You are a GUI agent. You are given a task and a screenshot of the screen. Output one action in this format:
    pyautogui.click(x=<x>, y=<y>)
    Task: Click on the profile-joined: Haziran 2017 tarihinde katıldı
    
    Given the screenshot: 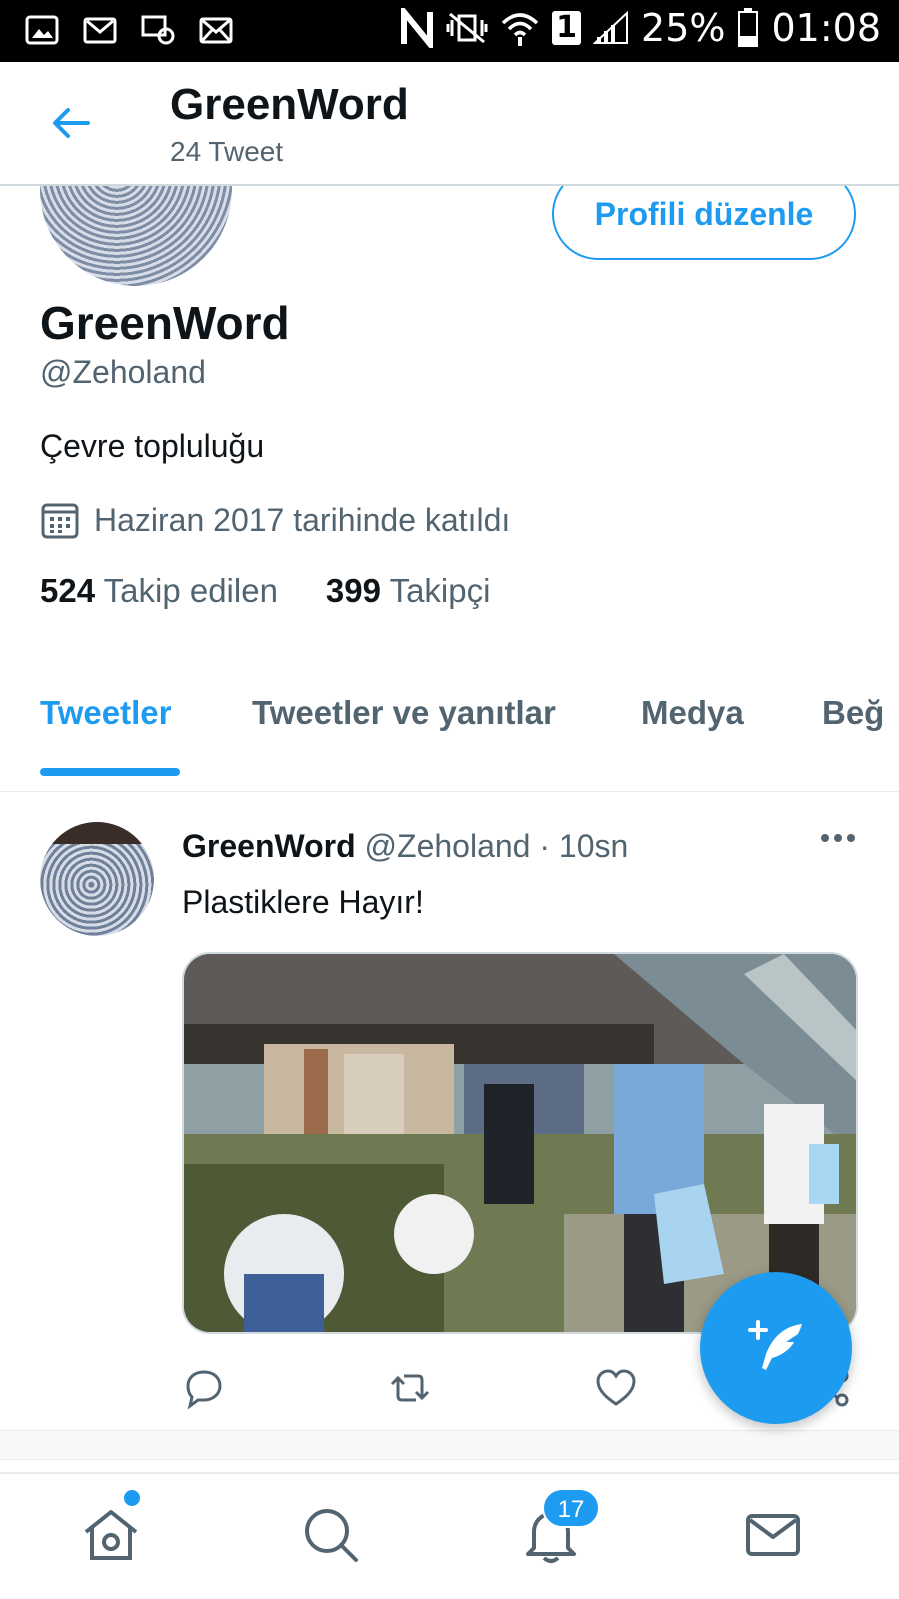 What is the action you would take?
    pyautogui.click(x=275, y=520)
    